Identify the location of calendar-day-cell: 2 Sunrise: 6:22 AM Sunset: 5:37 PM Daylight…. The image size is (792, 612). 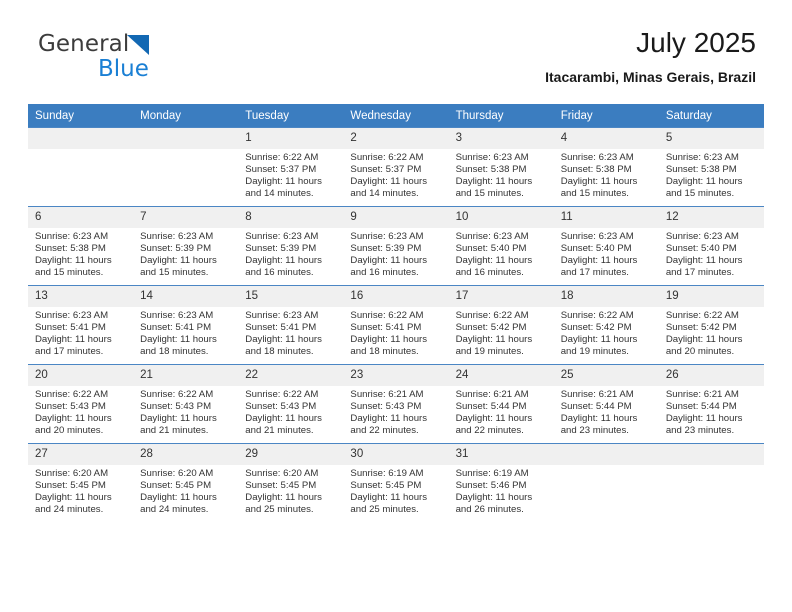
(396, 167).